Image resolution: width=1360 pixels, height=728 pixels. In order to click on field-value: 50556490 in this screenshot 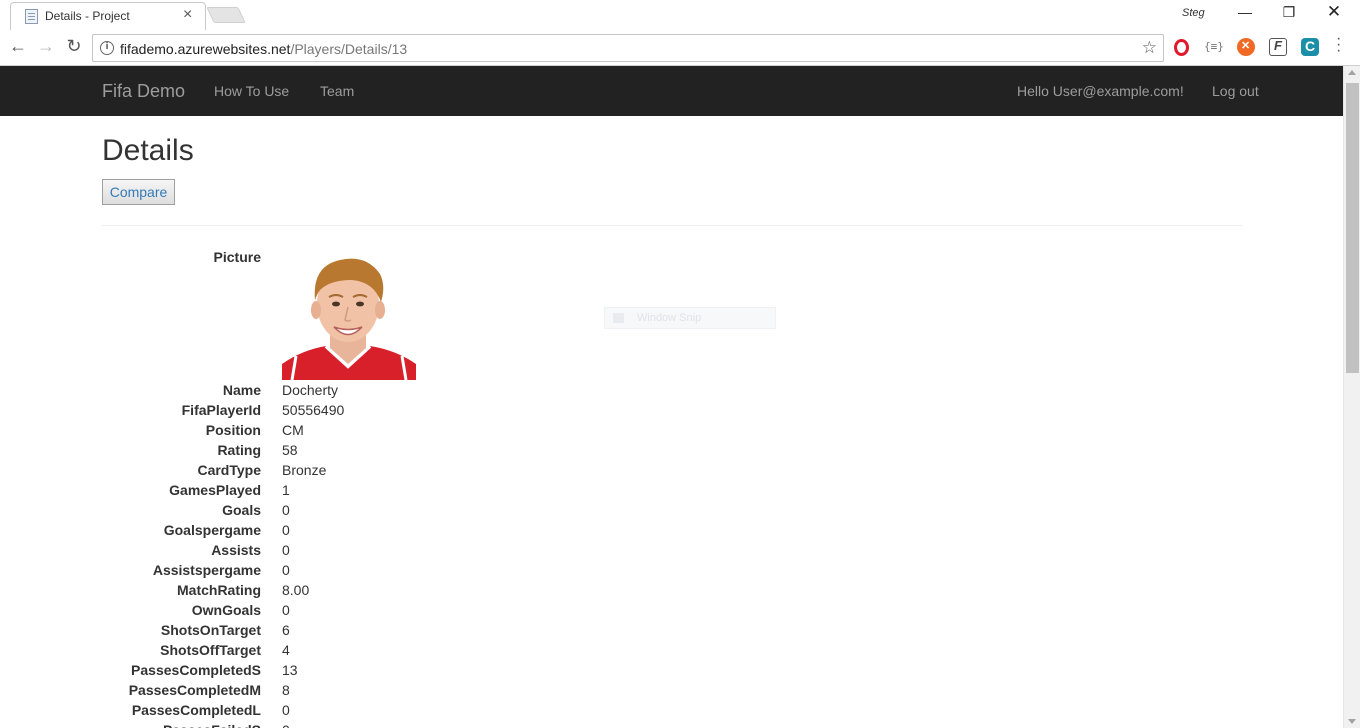, I will do `click(313, 410)`.